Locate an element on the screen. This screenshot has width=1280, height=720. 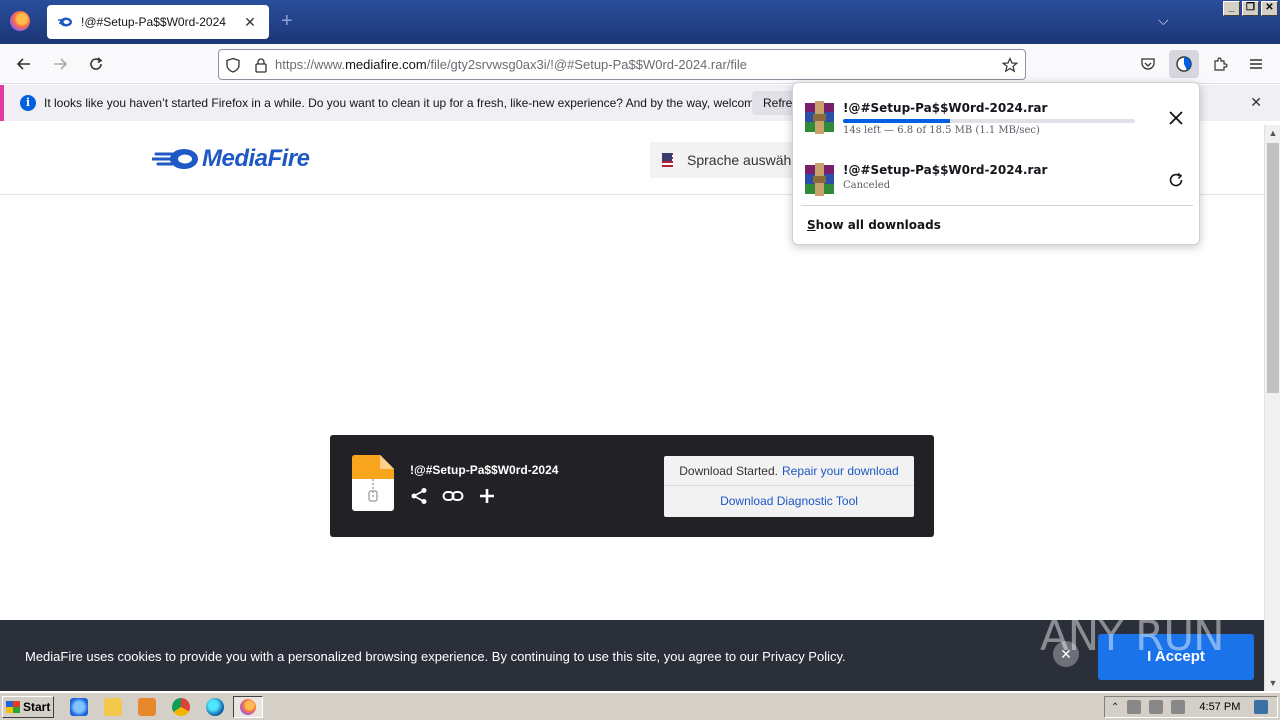
mediafire-logo-text: MediaFire is located at coordinates (256, 158).